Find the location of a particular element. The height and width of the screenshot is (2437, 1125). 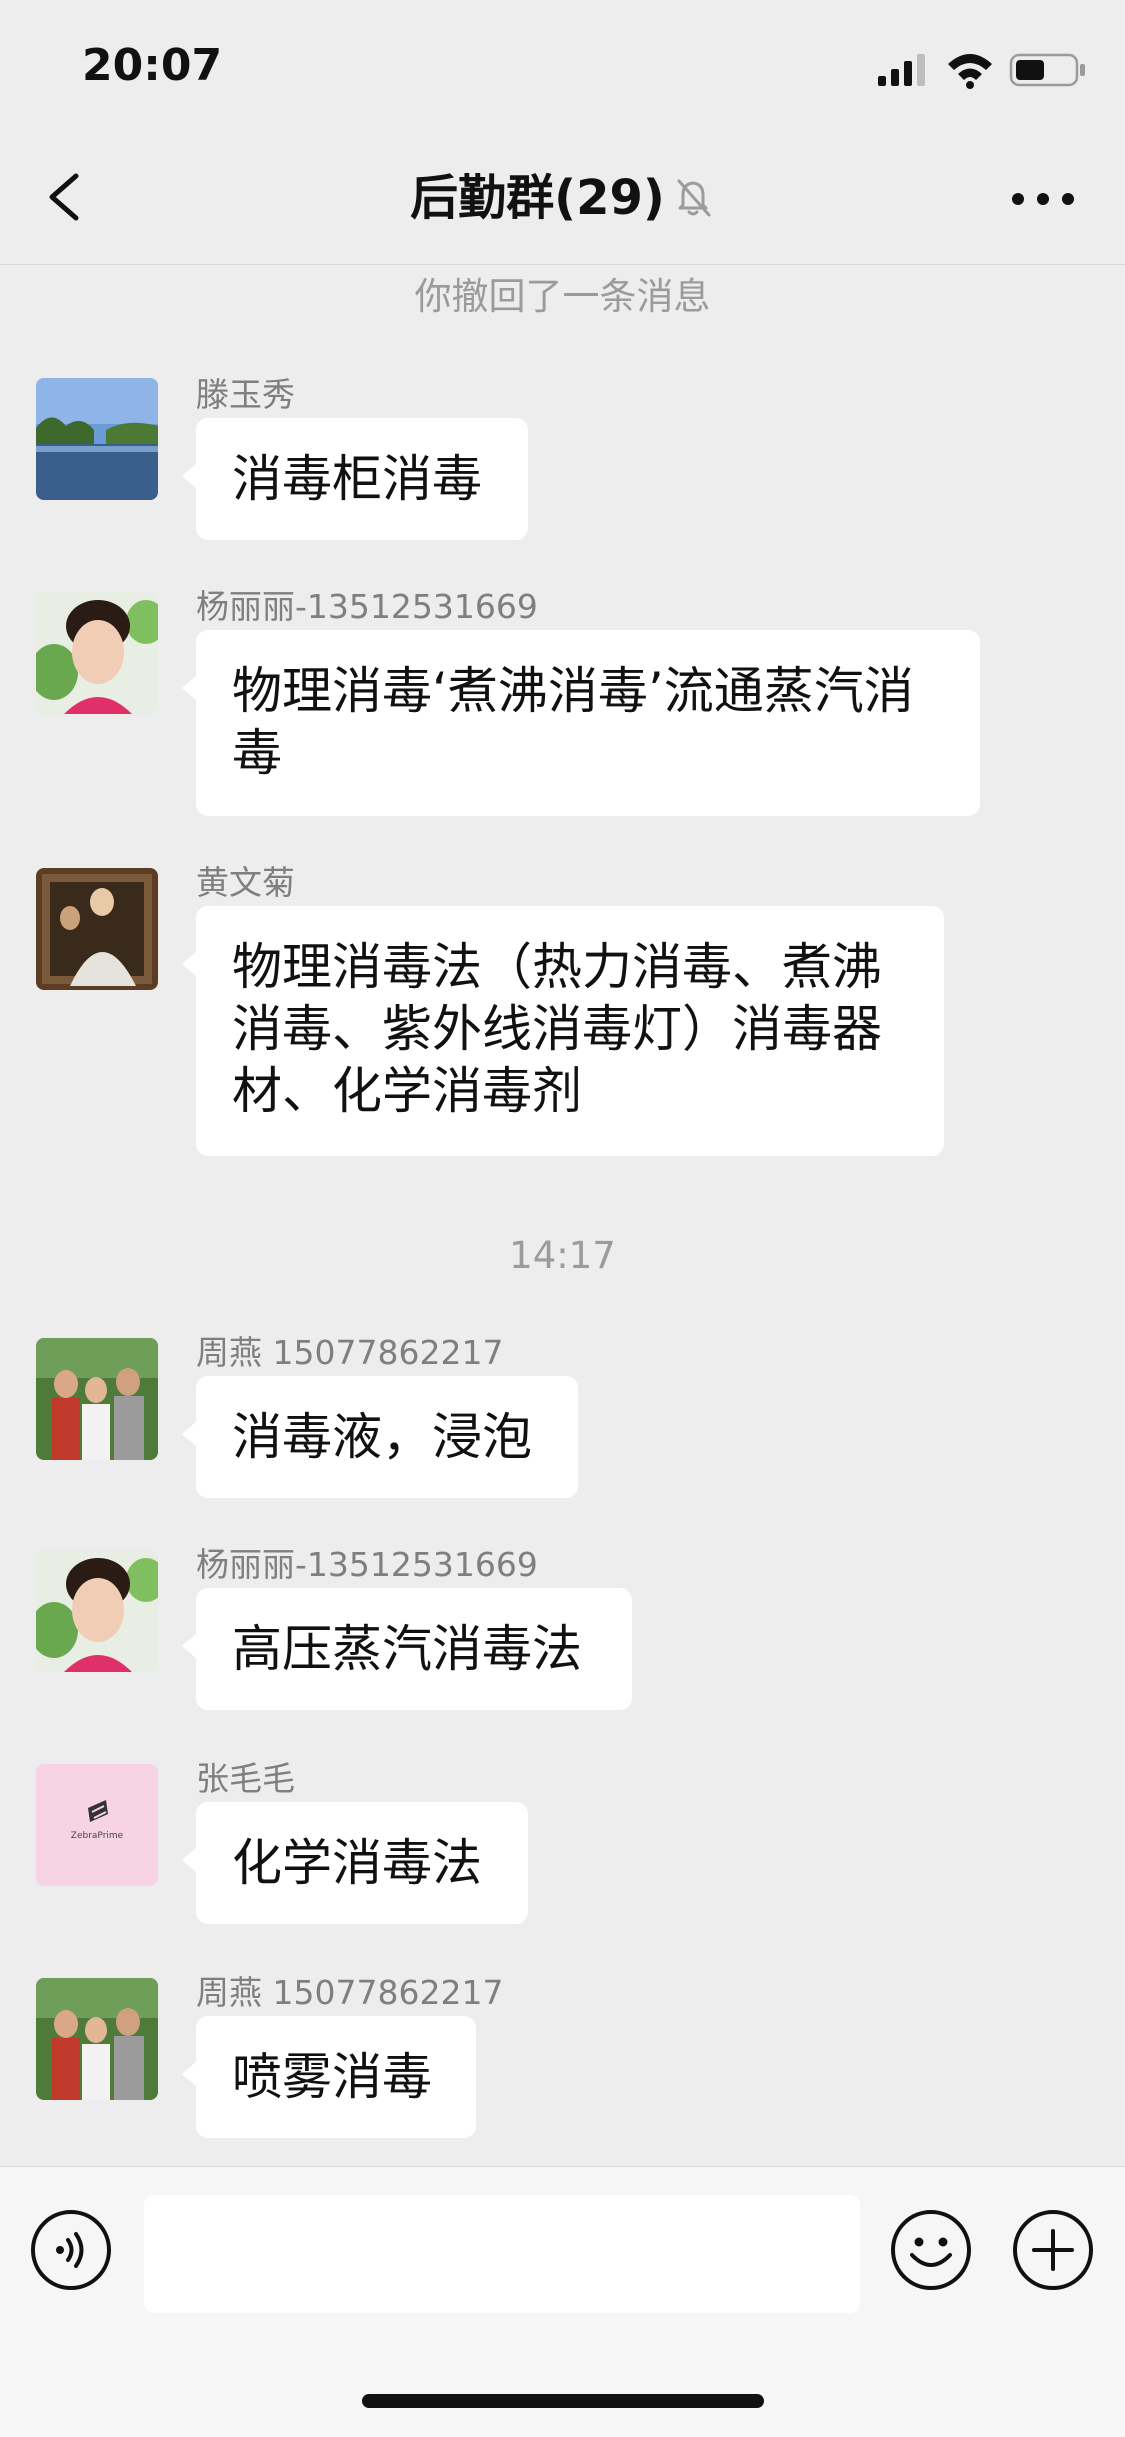

more-button is located at coordinates (1043, 199).